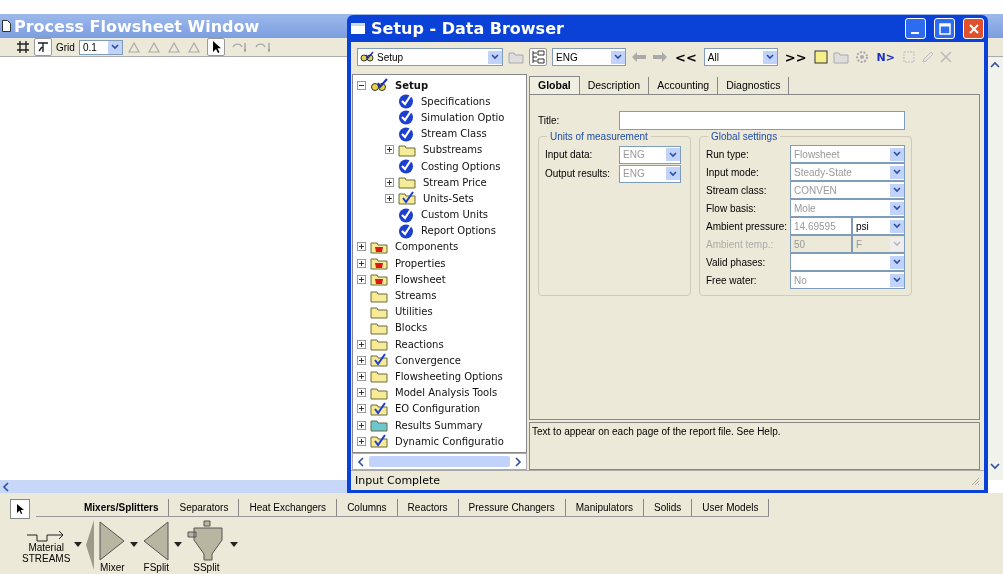  I want to click on tree-item: Utilities, so click(414, 312).